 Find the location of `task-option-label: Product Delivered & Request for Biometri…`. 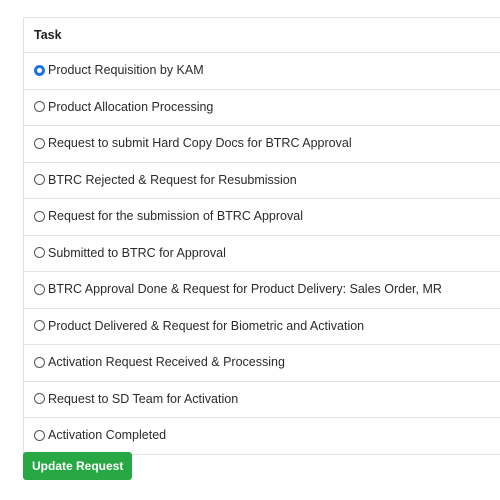

task-option-label: Product Delivered & Request for Biometri… is located at coordinates (206, 326).